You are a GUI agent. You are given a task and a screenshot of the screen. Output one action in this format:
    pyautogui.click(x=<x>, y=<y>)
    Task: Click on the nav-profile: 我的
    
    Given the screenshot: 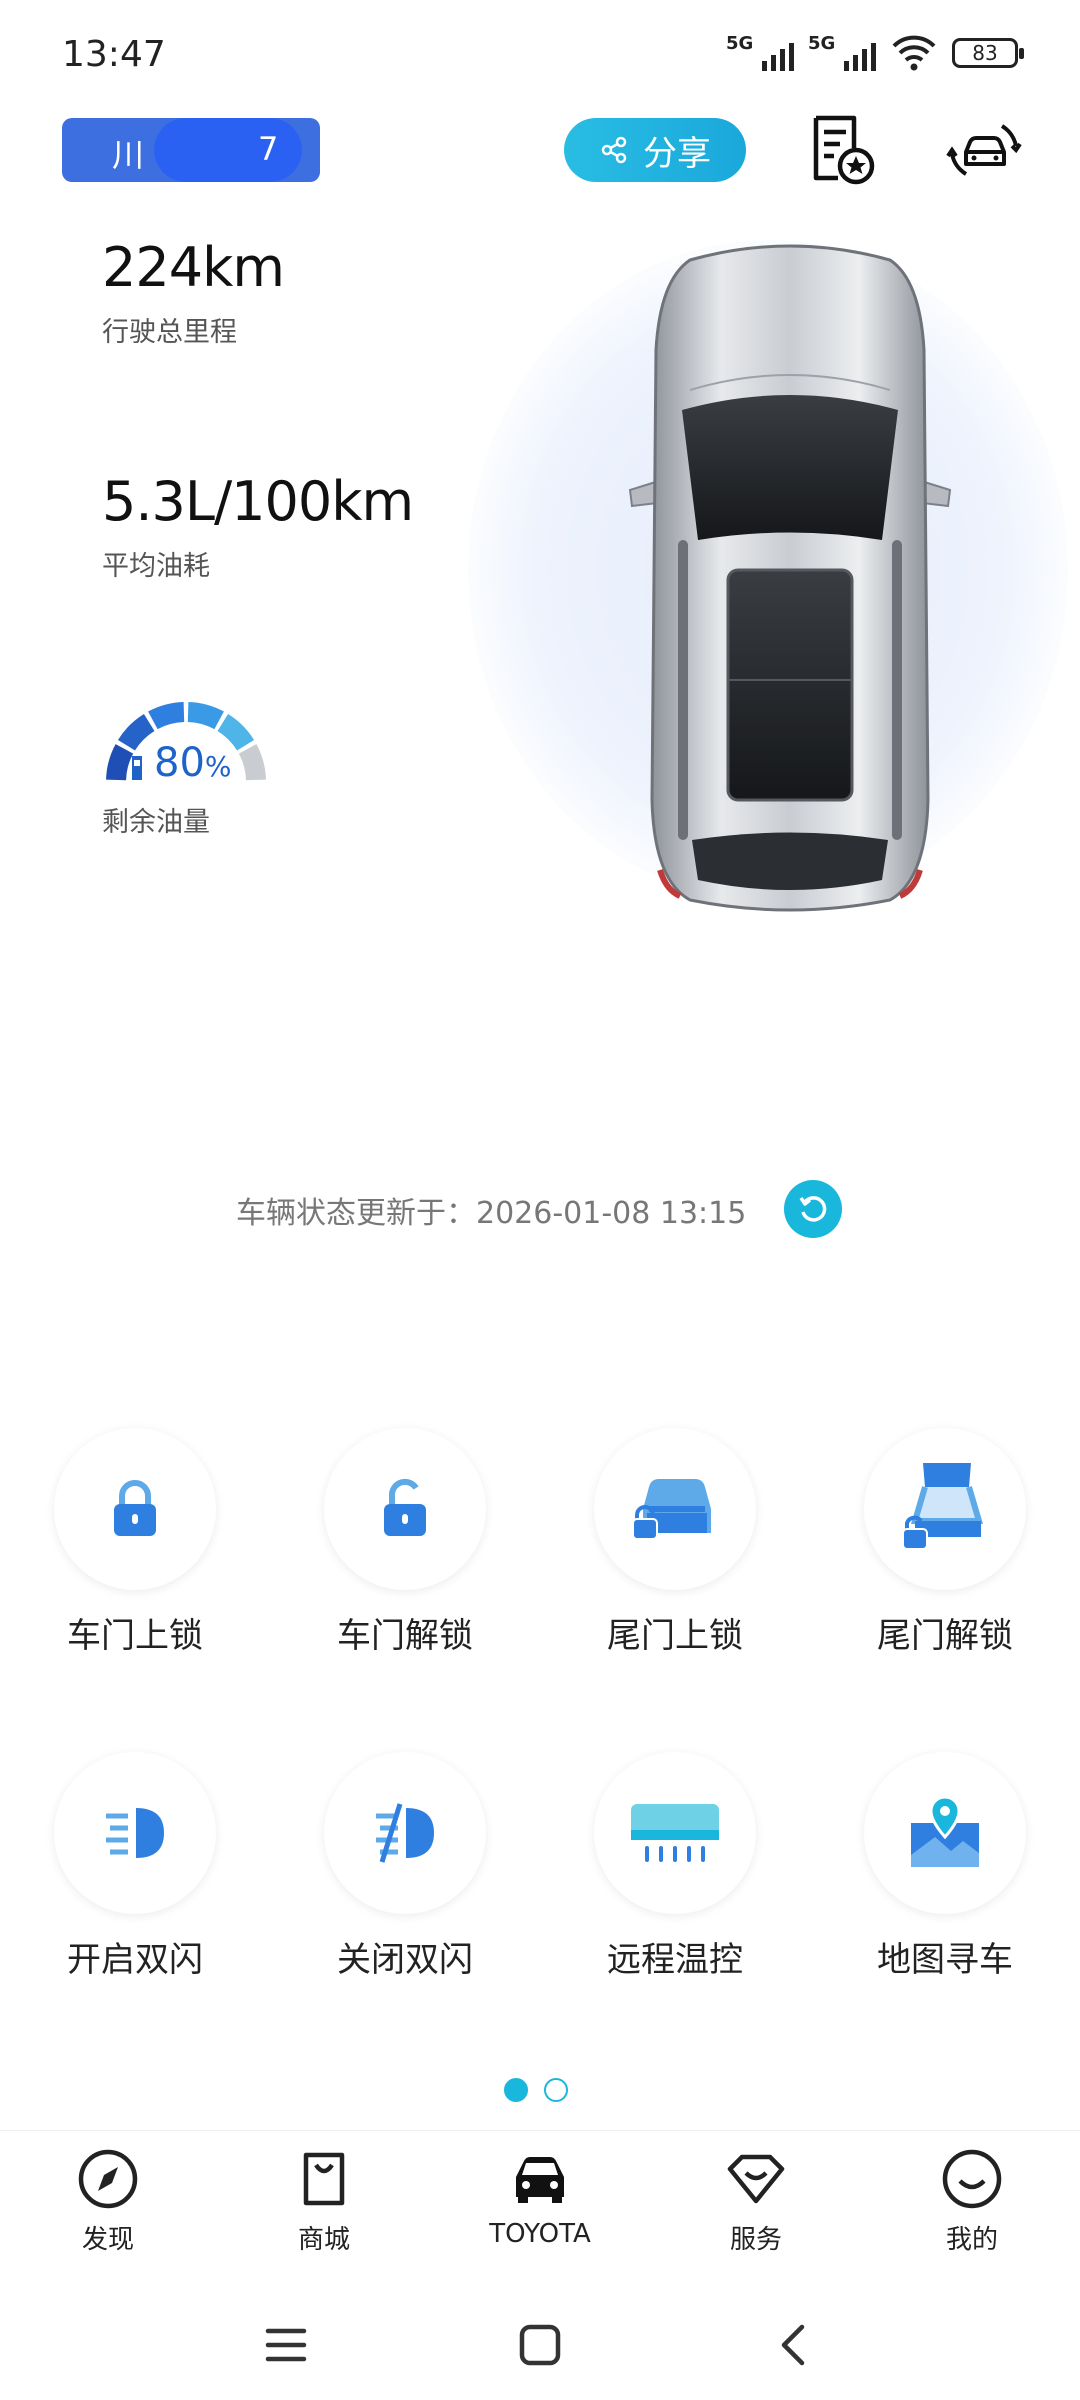 What is the action you would take?
    pyautogui.click(x=972, y=2205)
    